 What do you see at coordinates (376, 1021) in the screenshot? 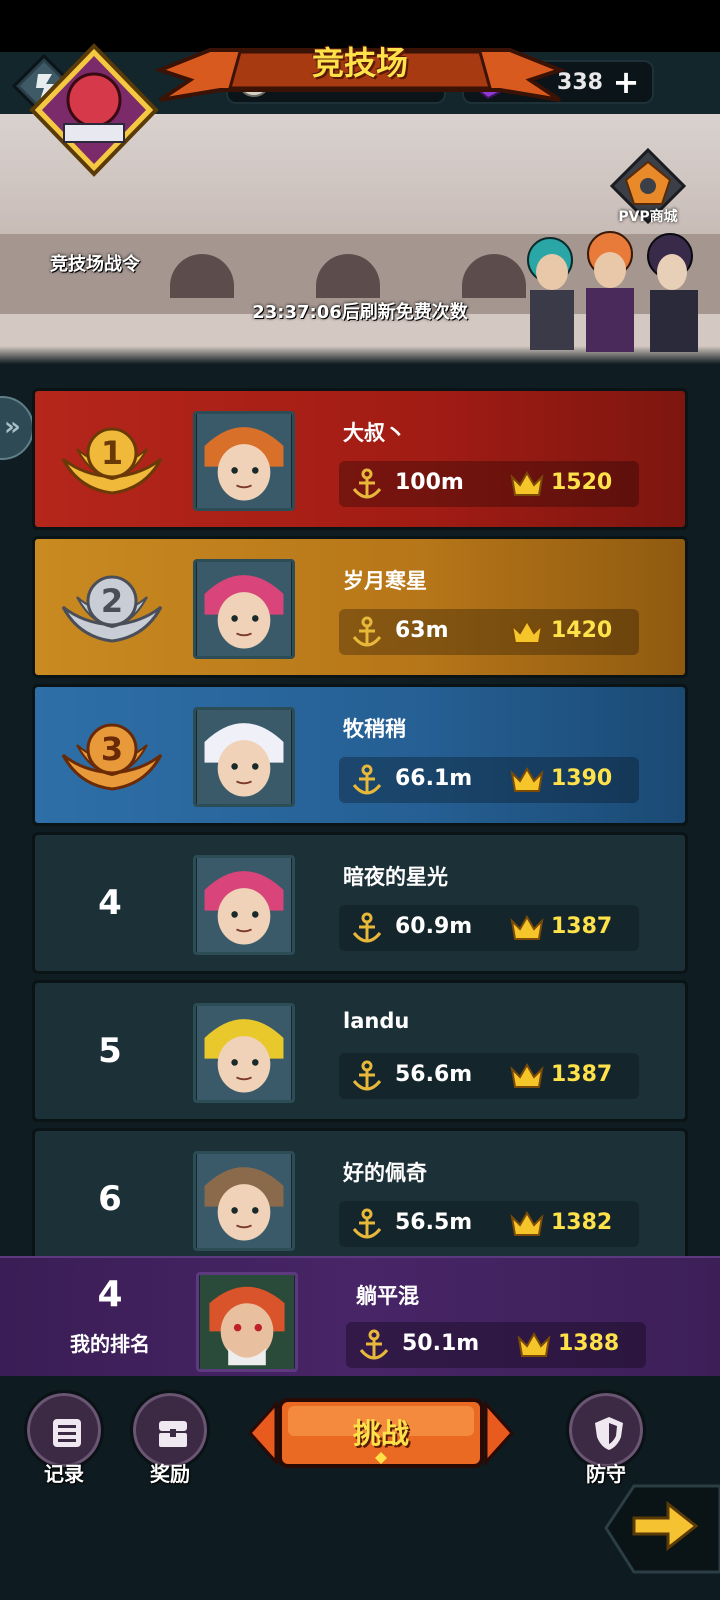
I see `player-name: landu` at bounding box center [376, 1021].